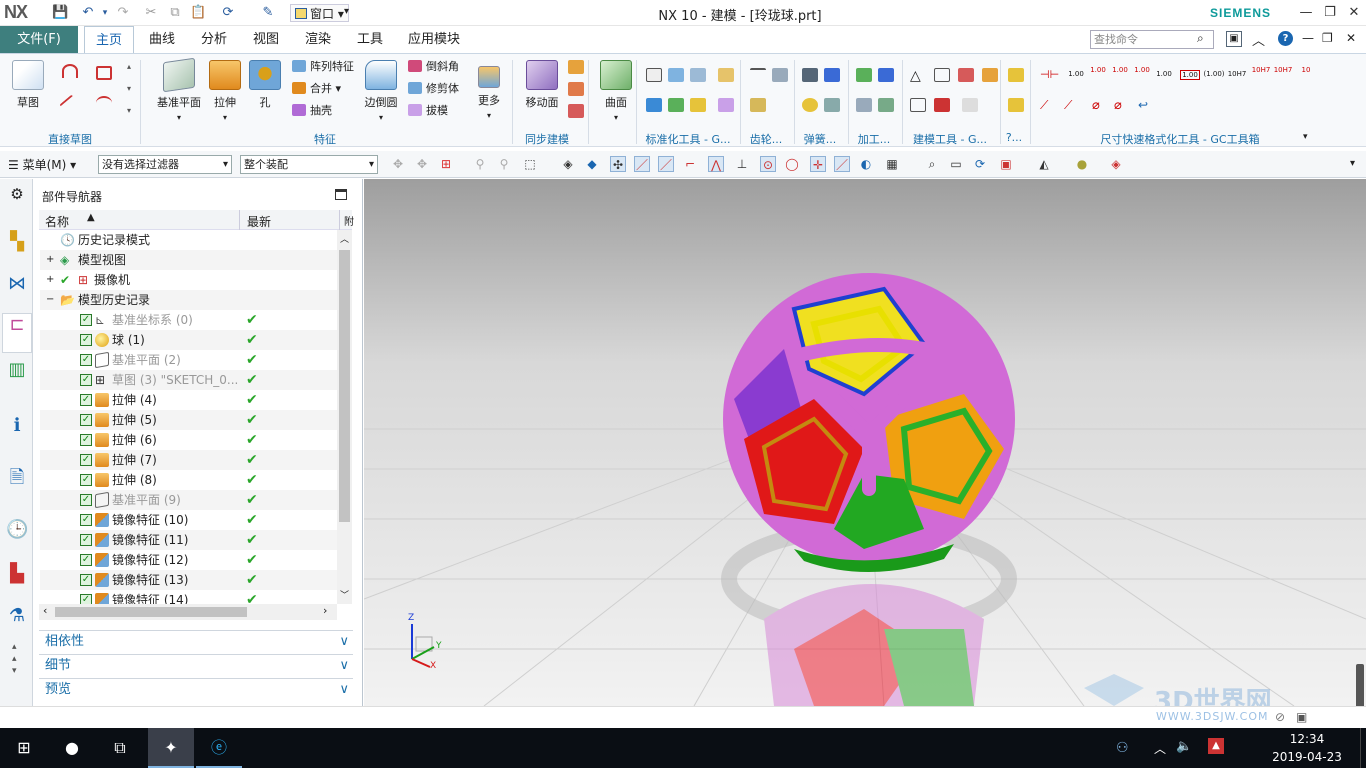 The height and width of the screenshot is (768, 1366). I want to click on system-materials-icon: ▙, so click(17, 574).